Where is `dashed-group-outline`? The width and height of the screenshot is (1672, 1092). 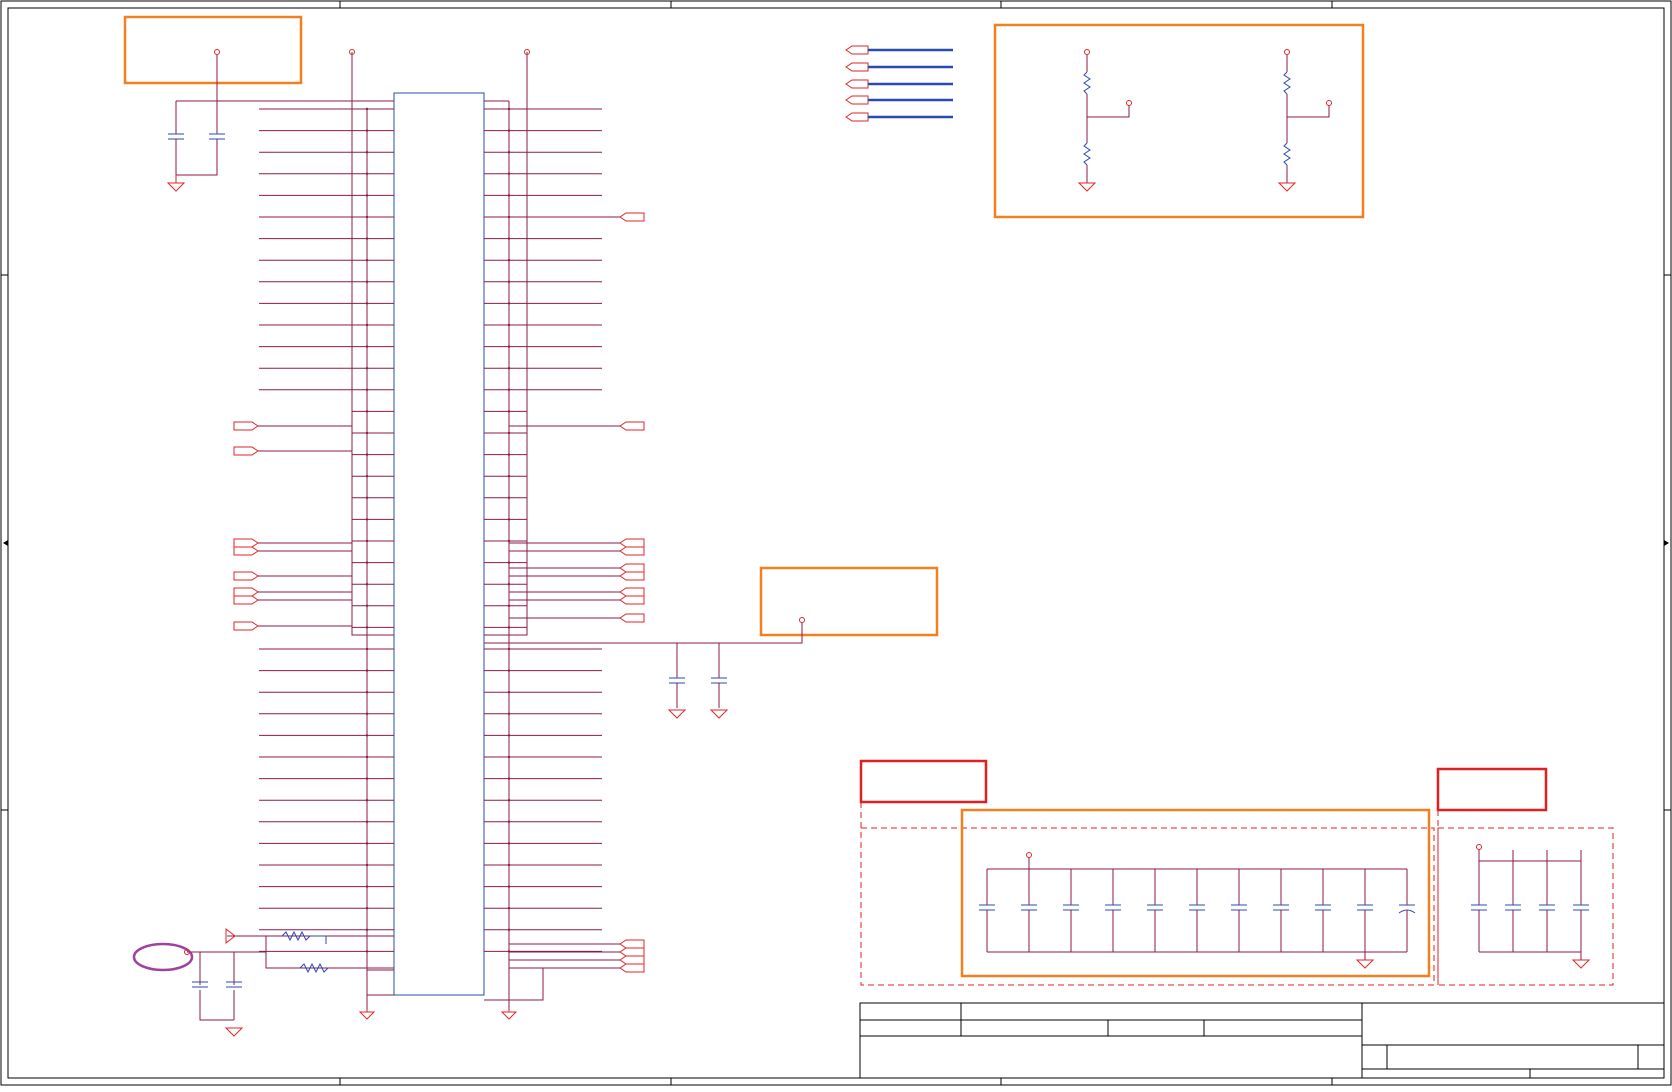
dashed-group-outline is located at coordinates (1237, 894).